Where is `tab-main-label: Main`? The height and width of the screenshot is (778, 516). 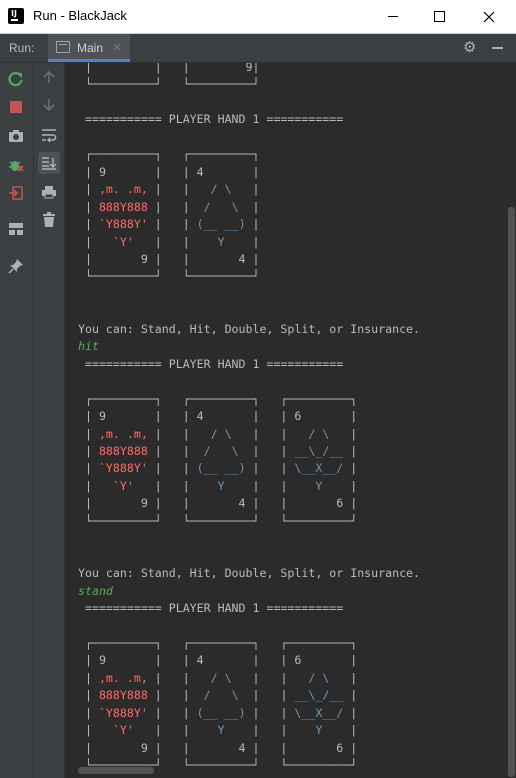 tab-main-label: Main is located at coordinates (90, 48).